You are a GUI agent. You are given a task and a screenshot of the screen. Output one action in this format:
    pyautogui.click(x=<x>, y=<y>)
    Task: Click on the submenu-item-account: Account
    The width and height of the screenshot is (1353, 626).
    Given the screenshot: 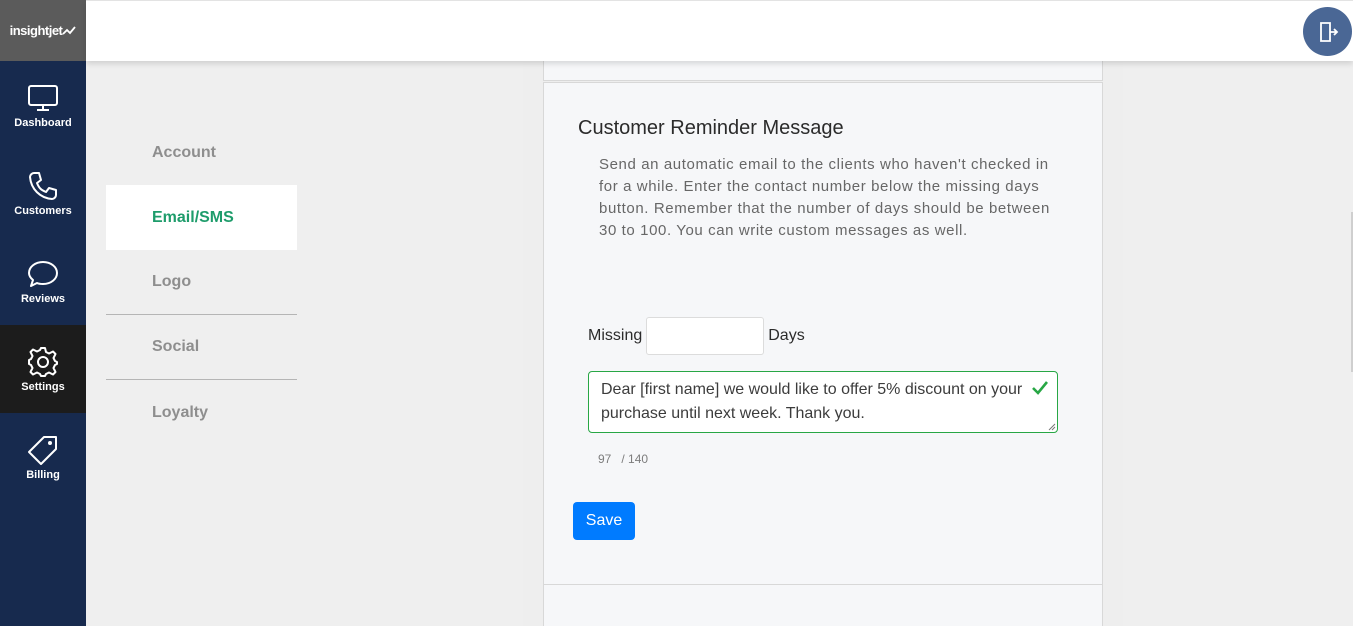 What is the action you would take?
    pyautogui.click(x=201, y=152)
    